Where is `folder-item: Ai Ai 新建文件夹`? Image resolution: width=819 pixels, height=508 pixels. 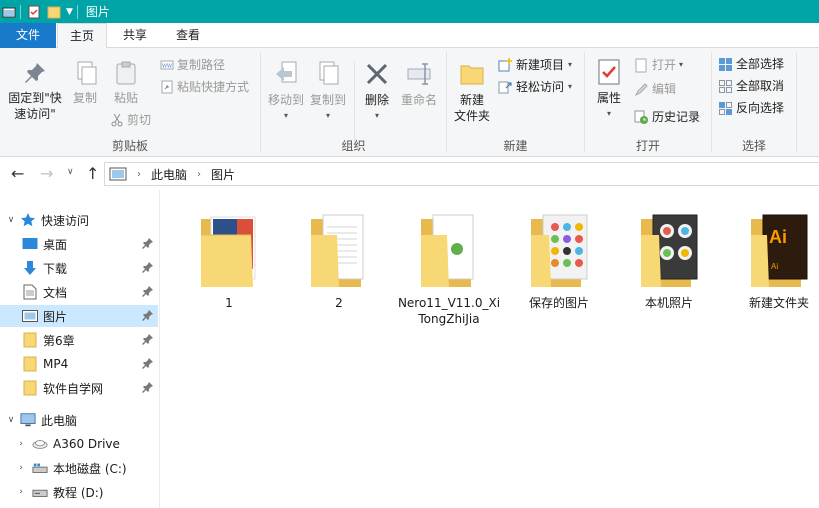
folder-item: Ai Ai 新建文件夹 is located at coordinates (772, 258).